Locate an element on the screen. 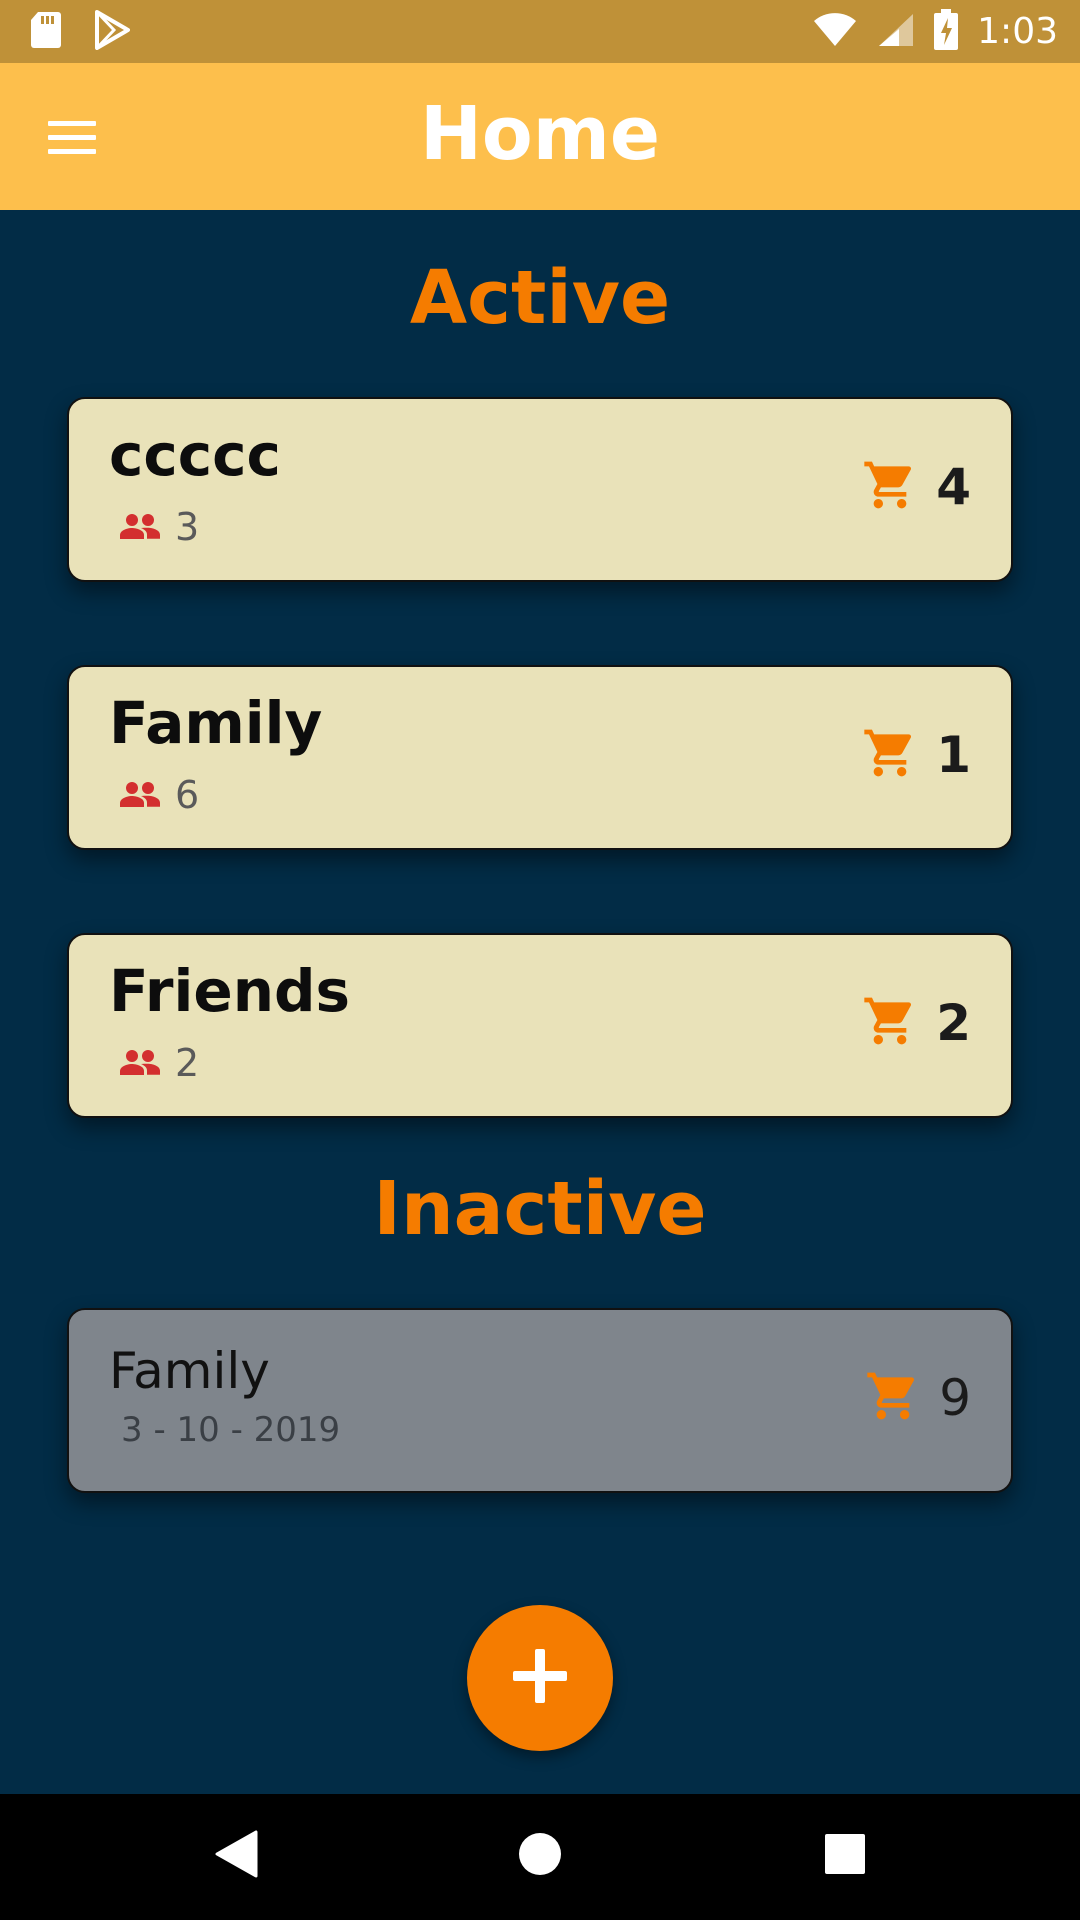 The height and width of the screenshot is (1920, 1080). items-count: 9 is located at coordinates (955, 1398).